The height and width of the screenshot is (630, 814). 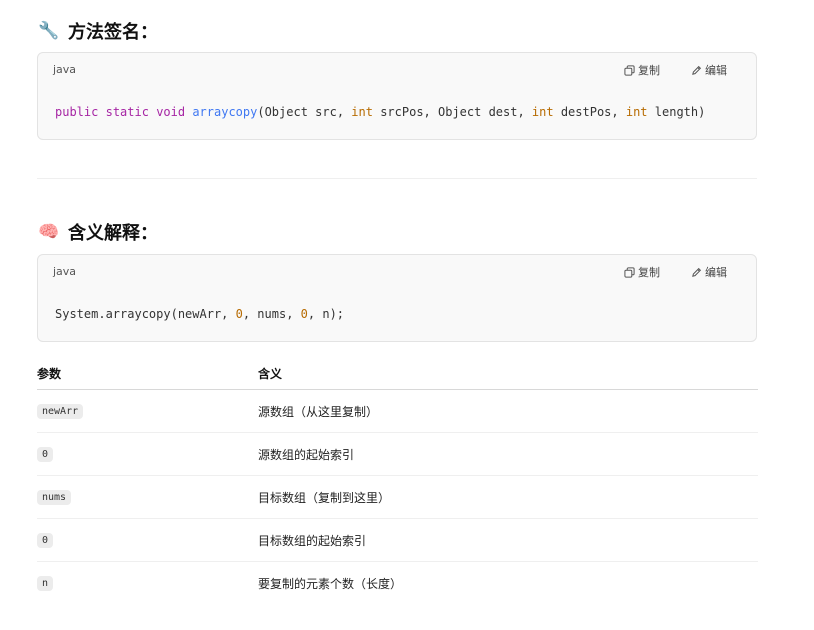 What do you see at coordinates (49, 31) in the screenshot?
I see `wrench-icon: 🔧` at bounding box center [49, 31].